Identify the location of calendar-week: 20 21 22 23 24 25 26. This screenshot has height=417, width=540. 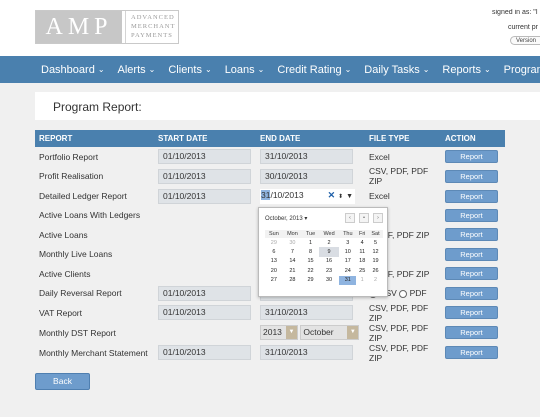
(324, 270).